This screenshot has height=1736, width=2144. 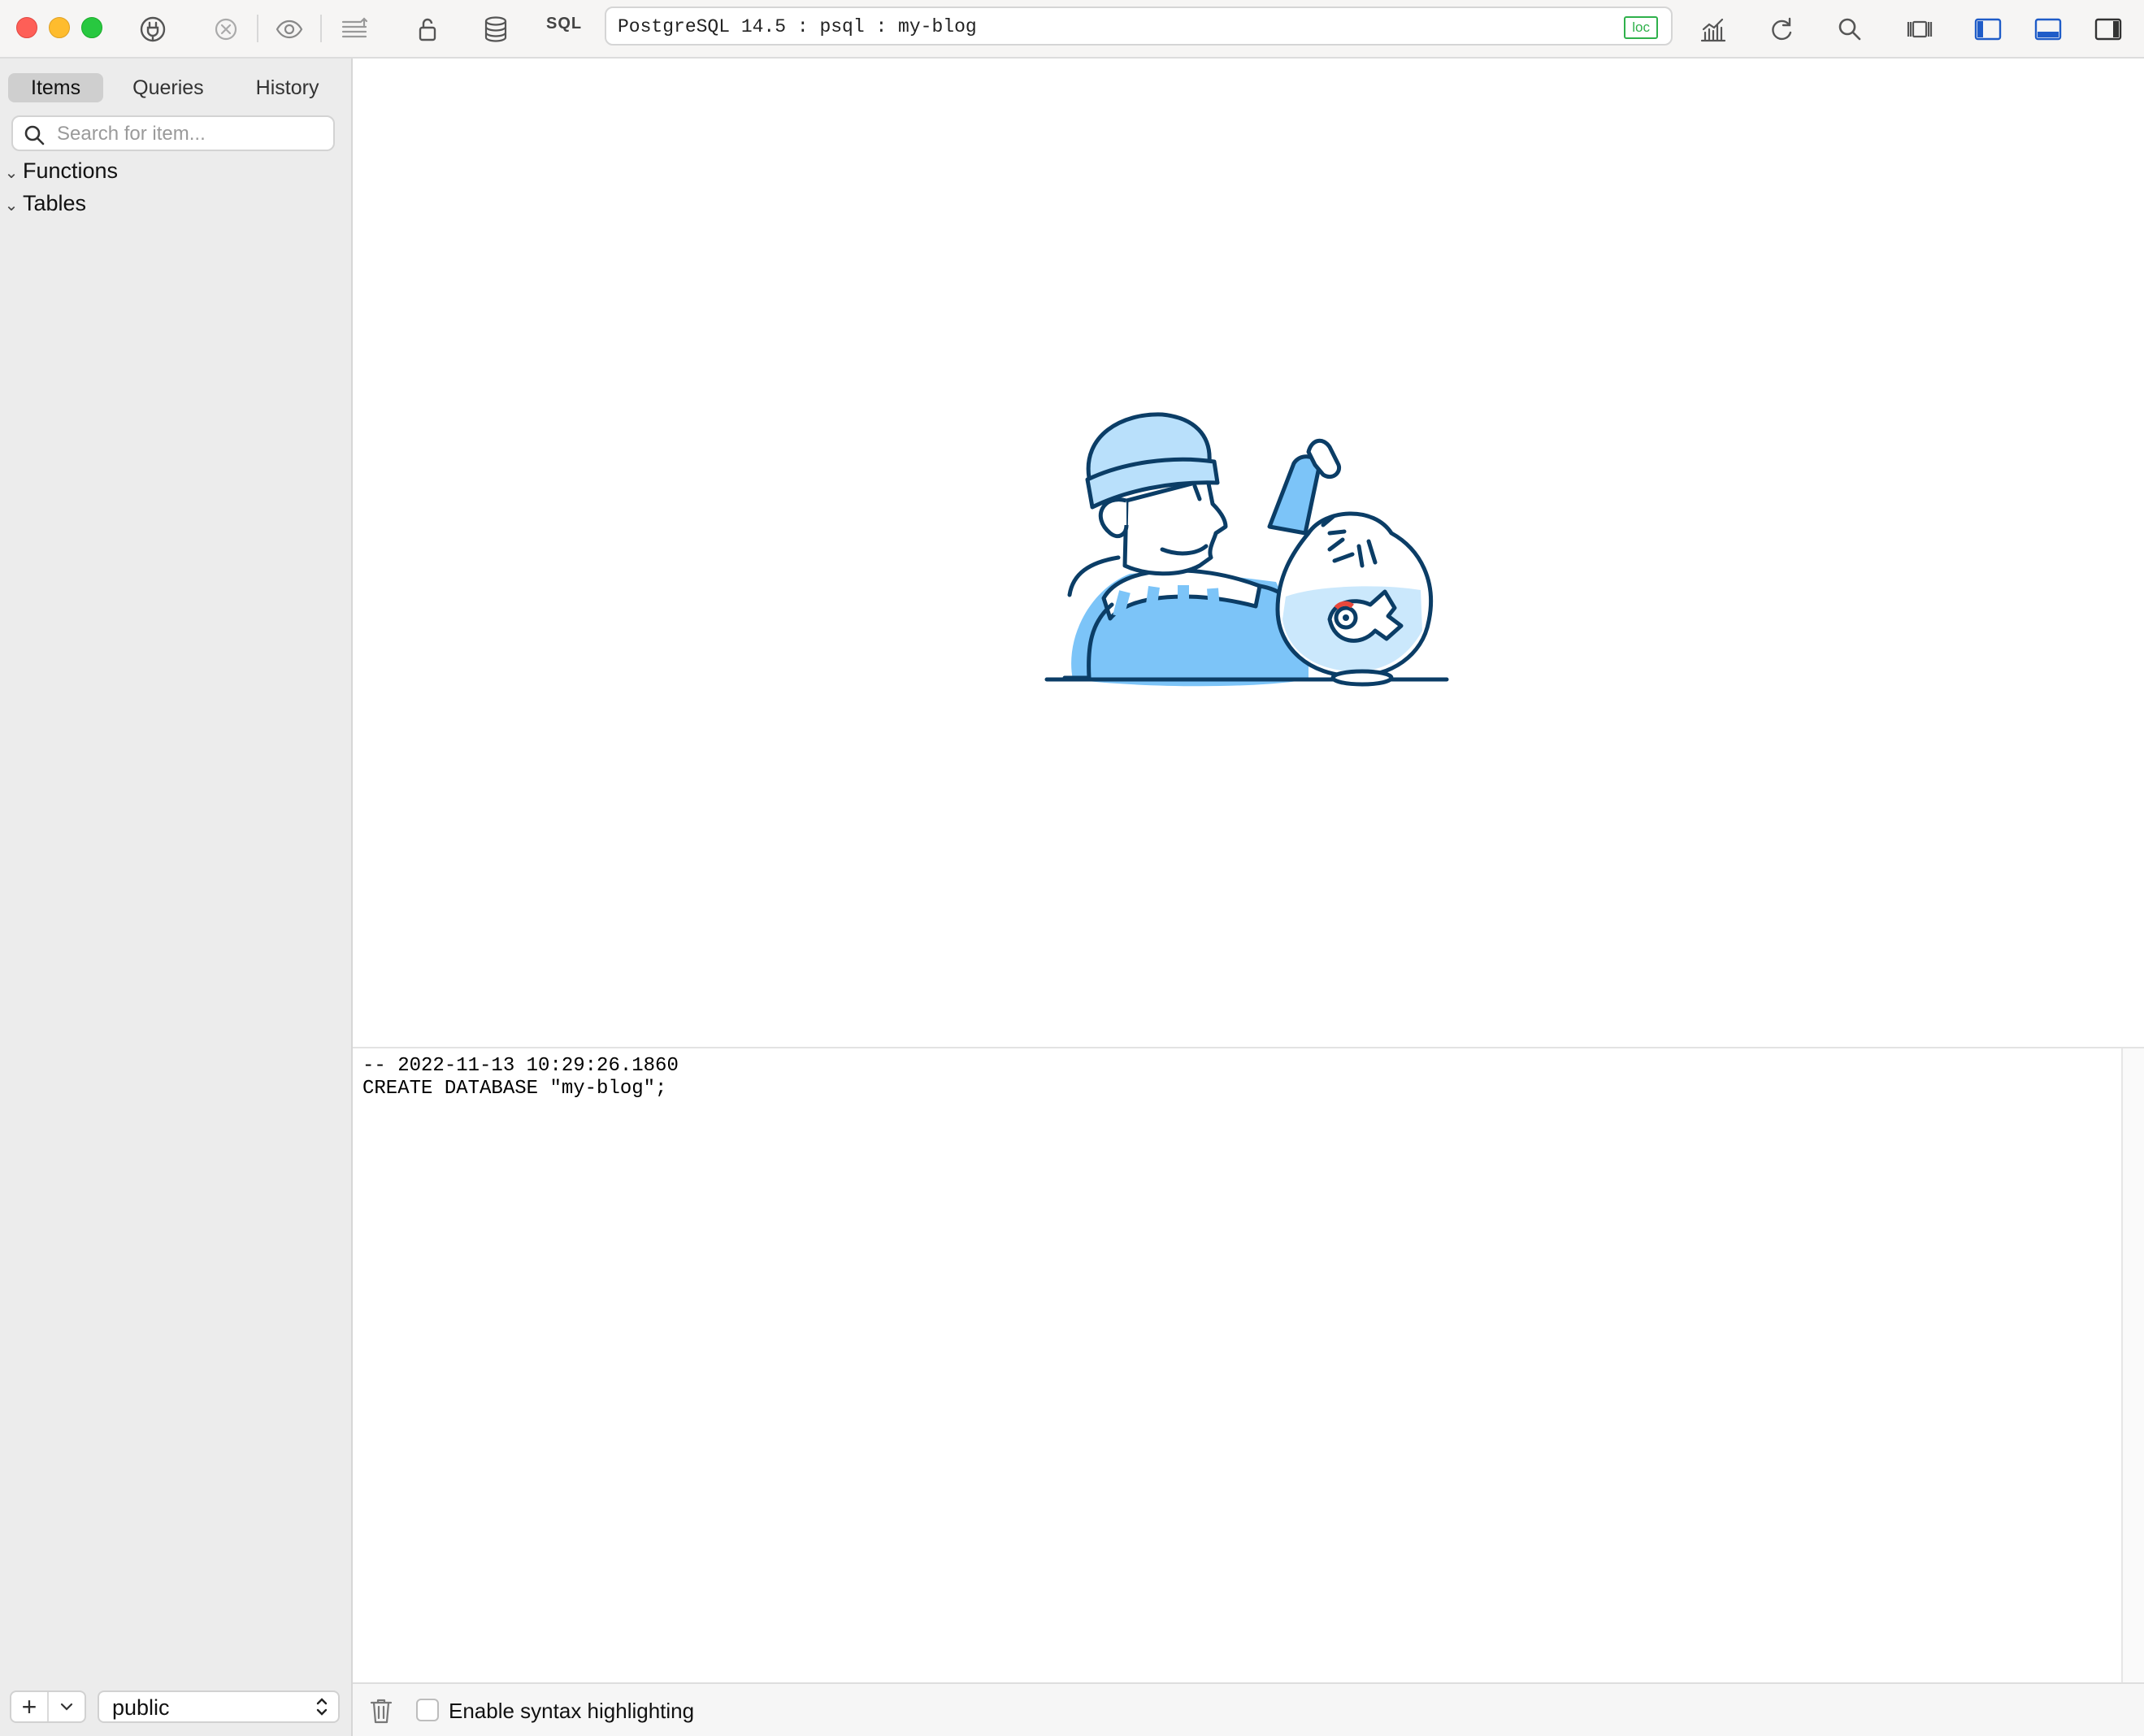 What do you see at coordinates (495, 29) in the screenshot?
I see `database-icon` at bounding box center [495, 29].